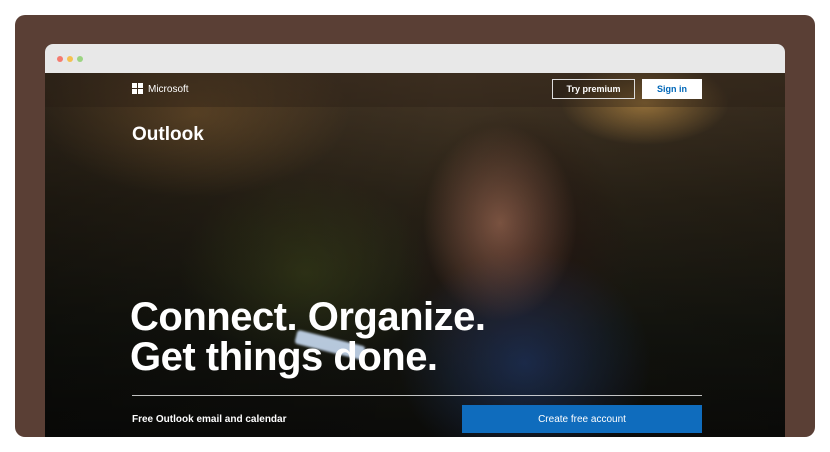 The image size is (830, 452). What do you see at coordinates (70, 59) in the screenshot?
I see `minimize-window-icon` at bounding box center [70, 59].